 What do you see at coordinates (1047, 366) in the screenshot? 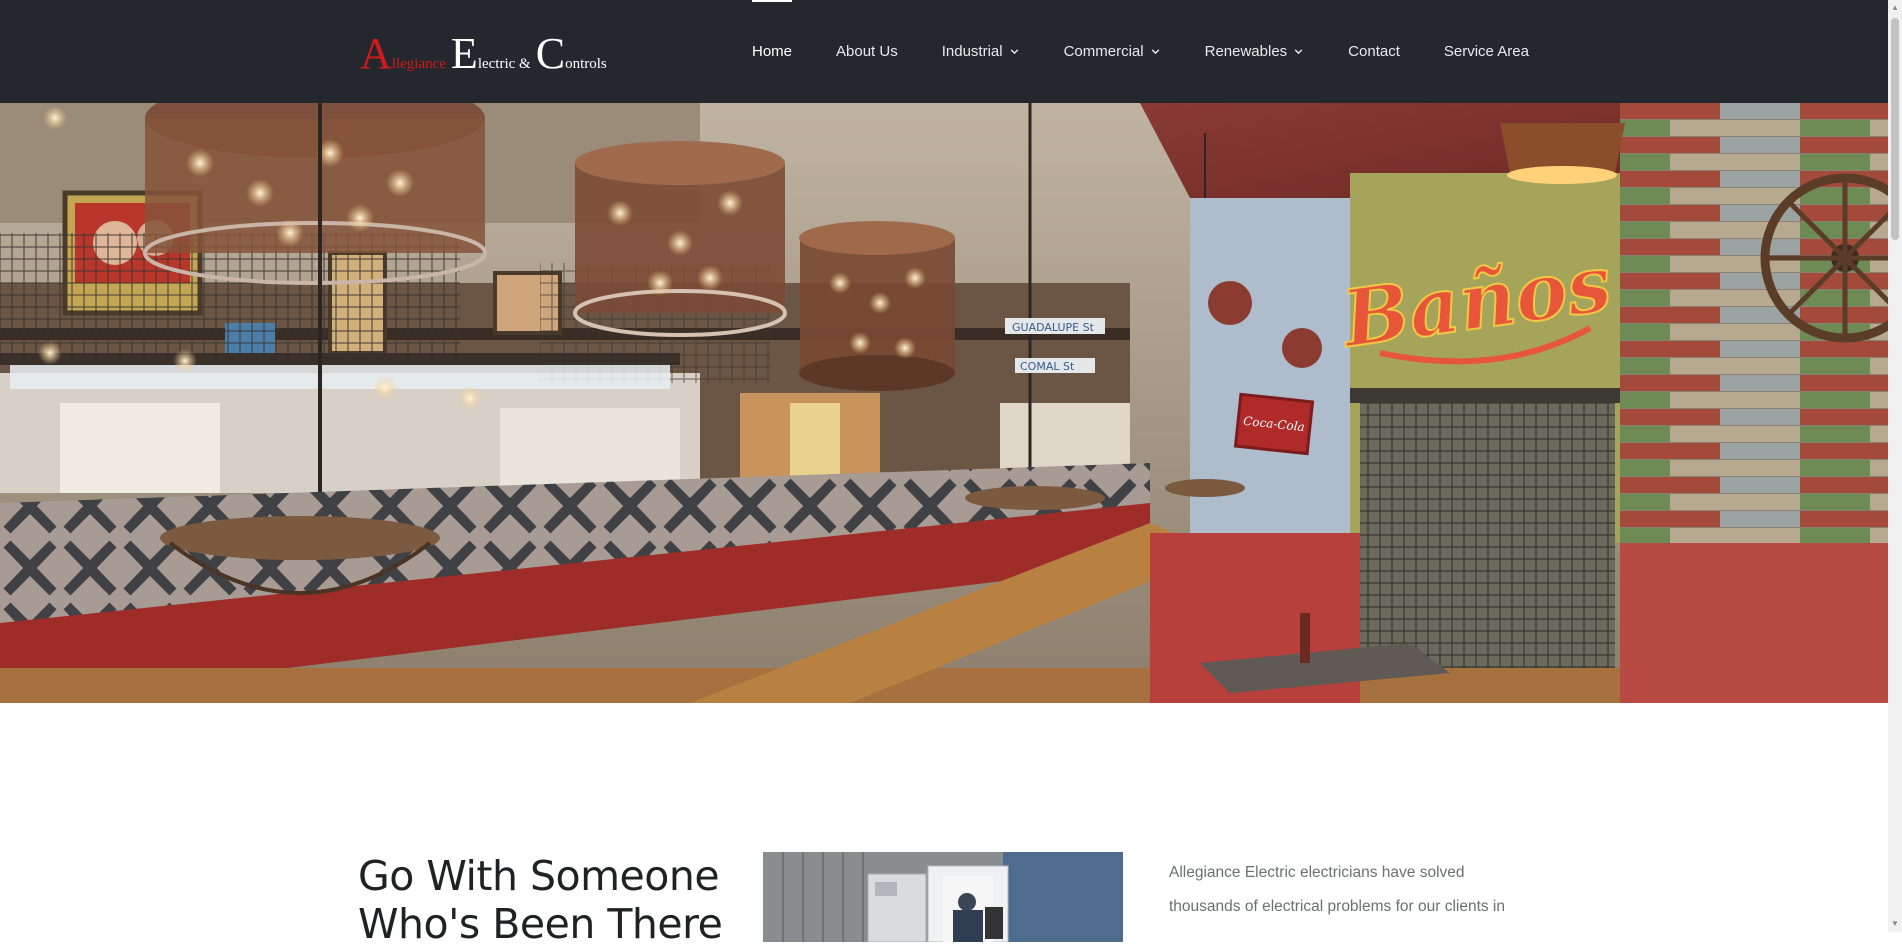
I see `street-sign-2: COMAL St` at bounding box center [1047, 366].